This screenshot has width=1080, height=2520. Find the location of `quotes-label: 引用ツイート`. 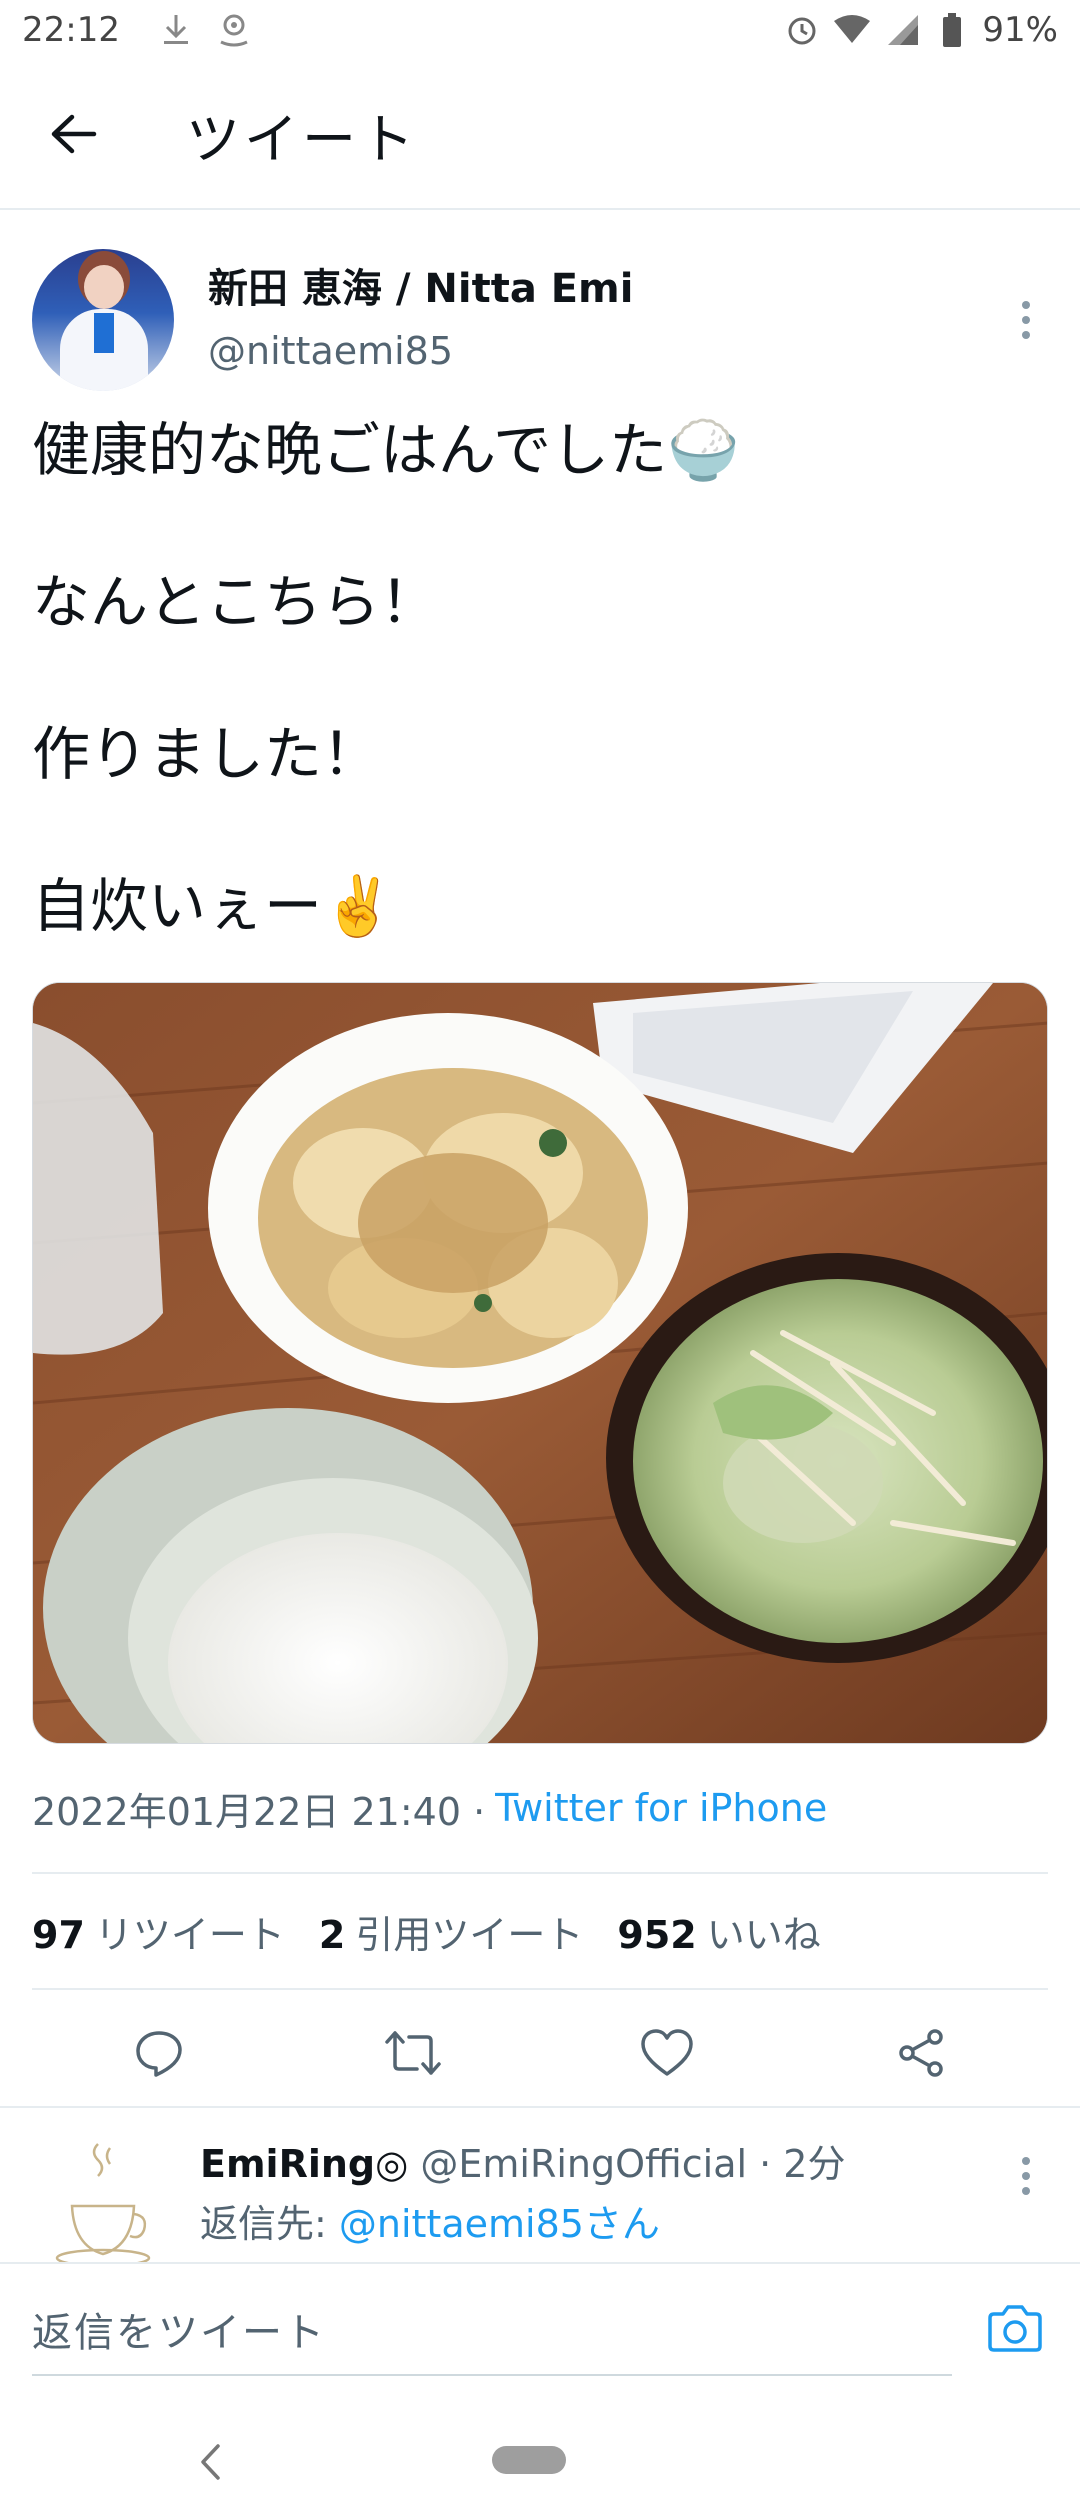

quotes-label: 引用ツイート is located at coordinates (469, 1934).